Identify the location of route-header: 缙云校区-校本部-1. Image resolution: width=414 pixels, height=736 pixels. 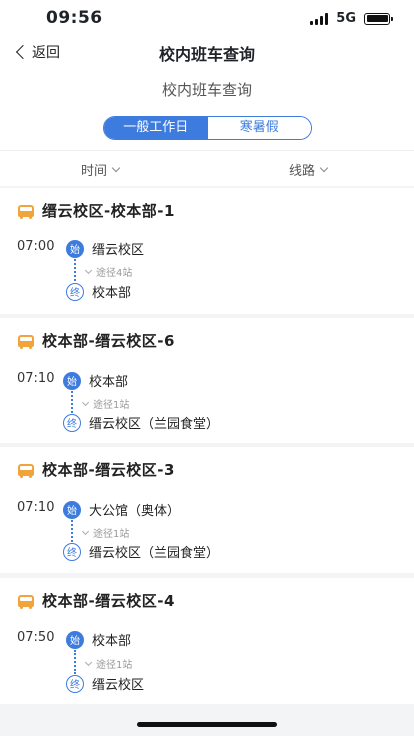
(96, 210).